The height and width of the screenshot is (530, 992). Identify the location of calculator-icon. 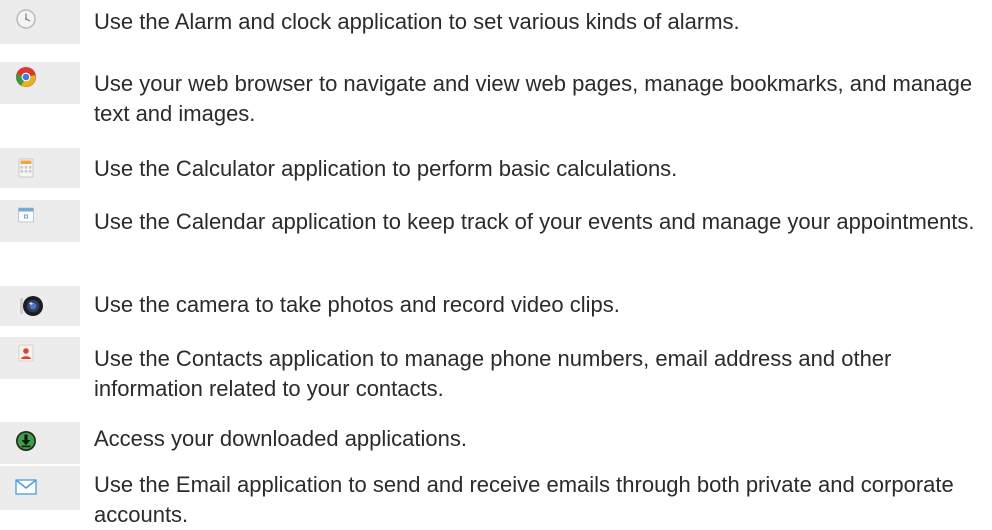
(26, 168).